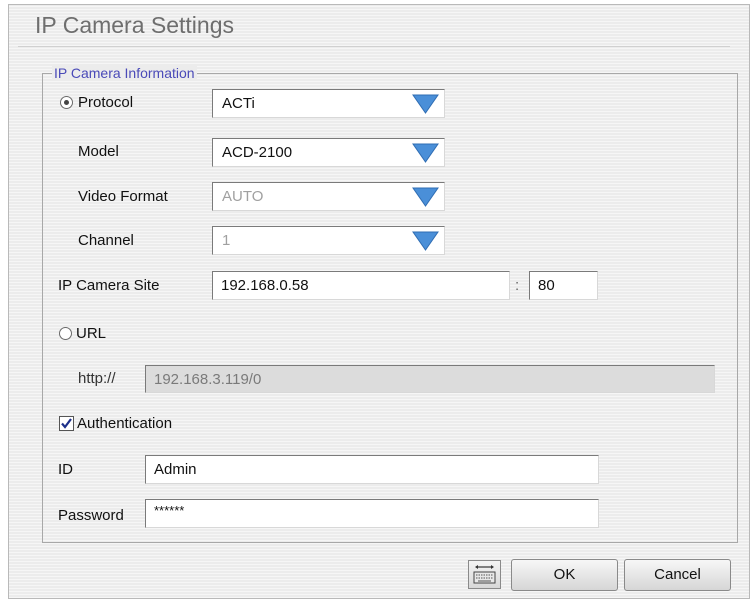  What do you see at coordinates (546, 285) in the screenshot?
I see `port-value: 80` at bounding box center [546, 285].